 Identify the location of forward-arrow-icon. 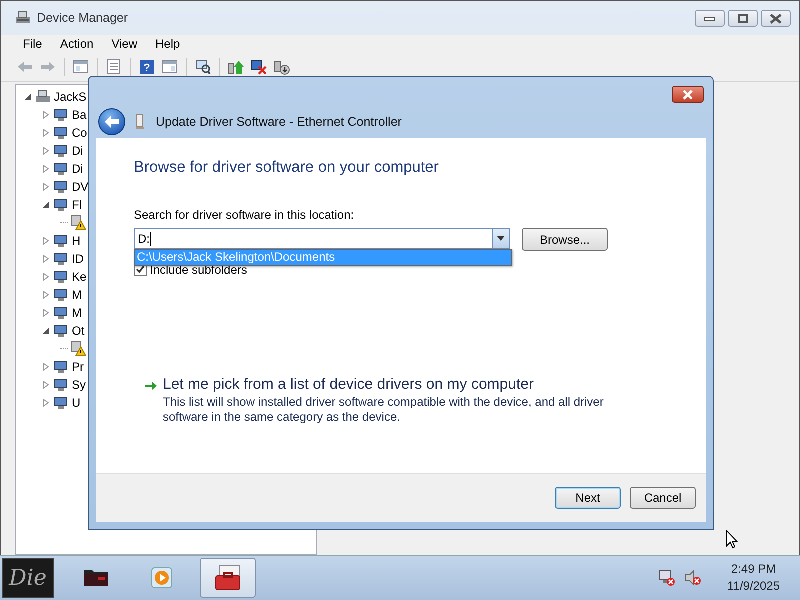
(48, 67).